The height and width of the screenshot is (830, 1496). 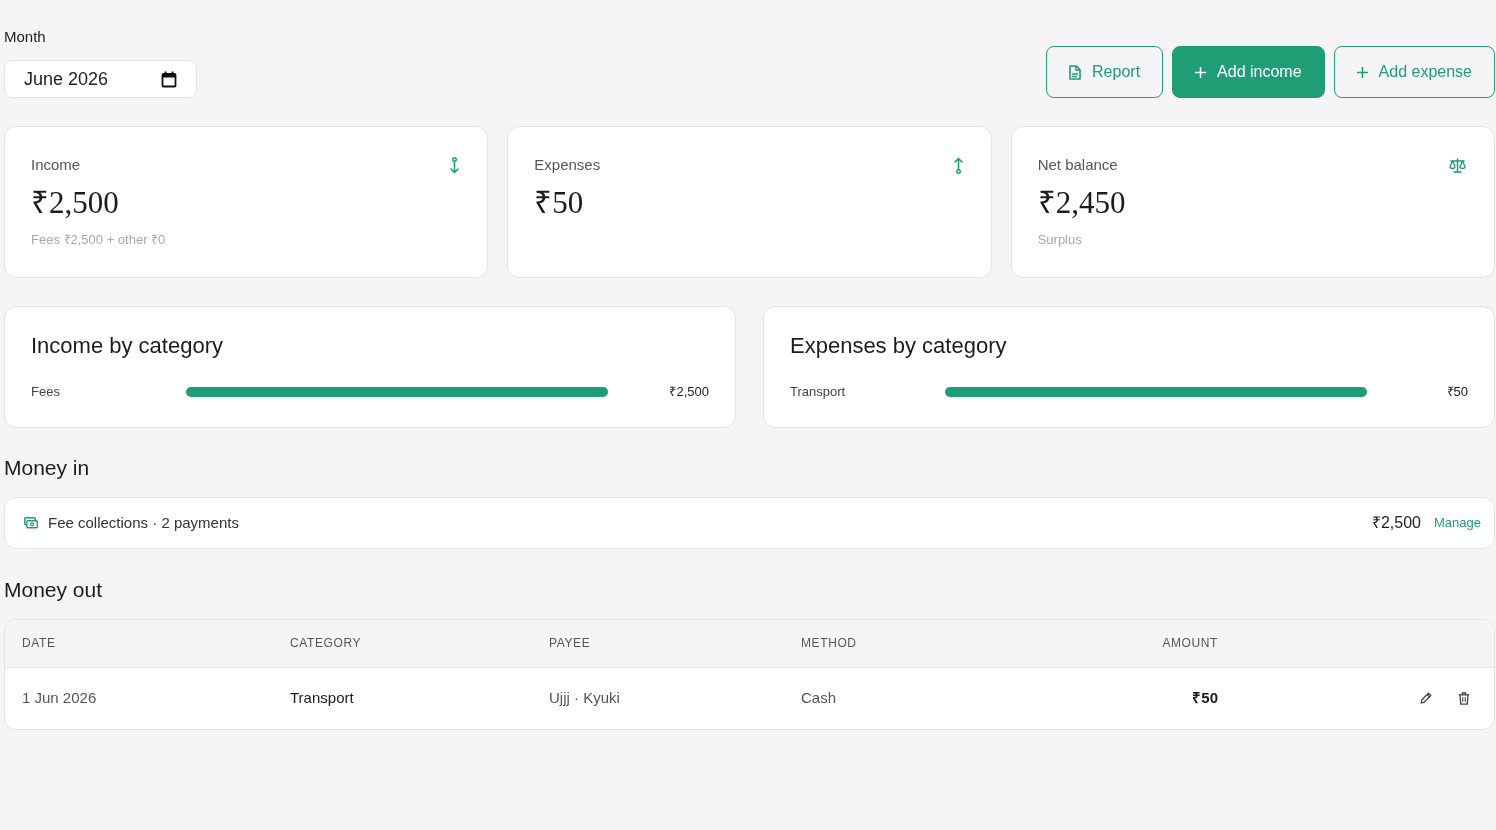 What do you see at coordinates (559, 203) in the screenshot?
I see `stat-amount: ₹50` at bounding box center [559, 203].